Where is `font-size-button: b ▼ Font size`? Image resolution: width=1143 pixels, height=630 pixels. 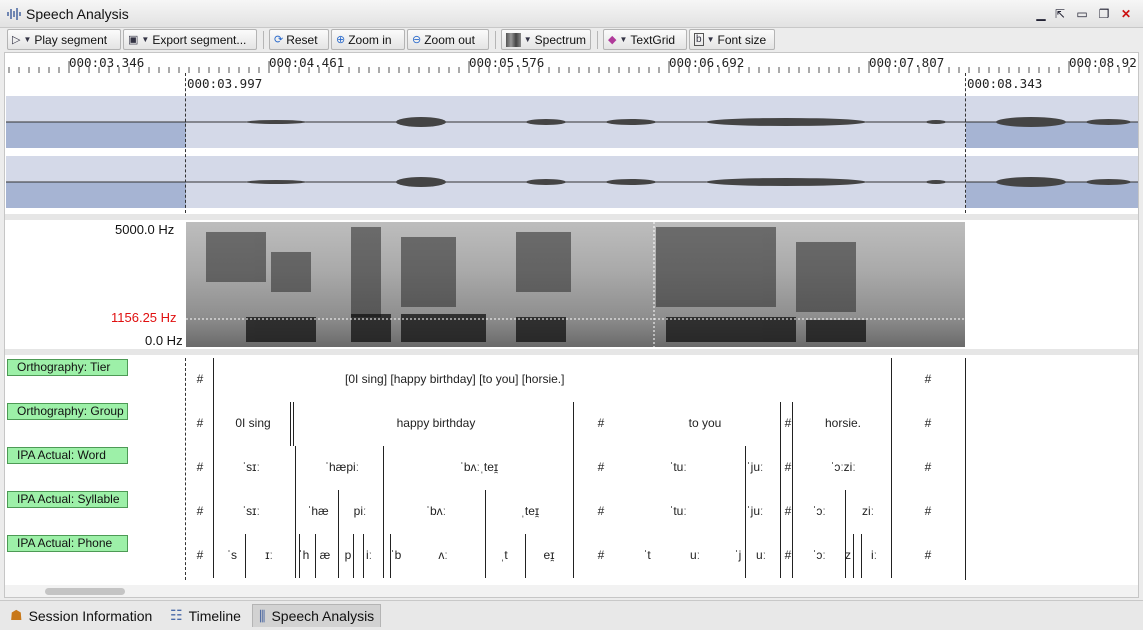 font-size-button: b ▼ Font size is located at coordinates (732, 39).